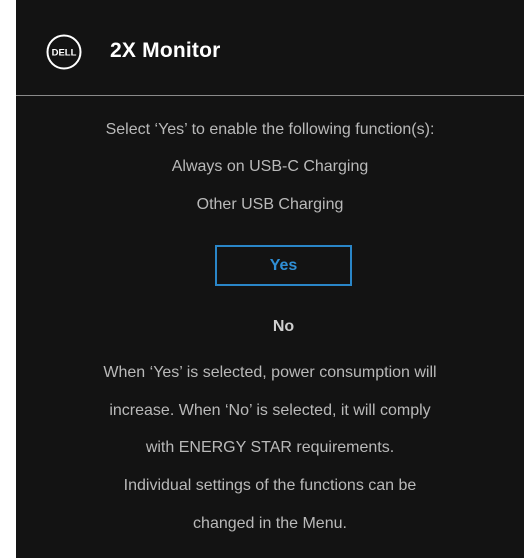  I want to click on yes-button: Yes, so click(283, 265).